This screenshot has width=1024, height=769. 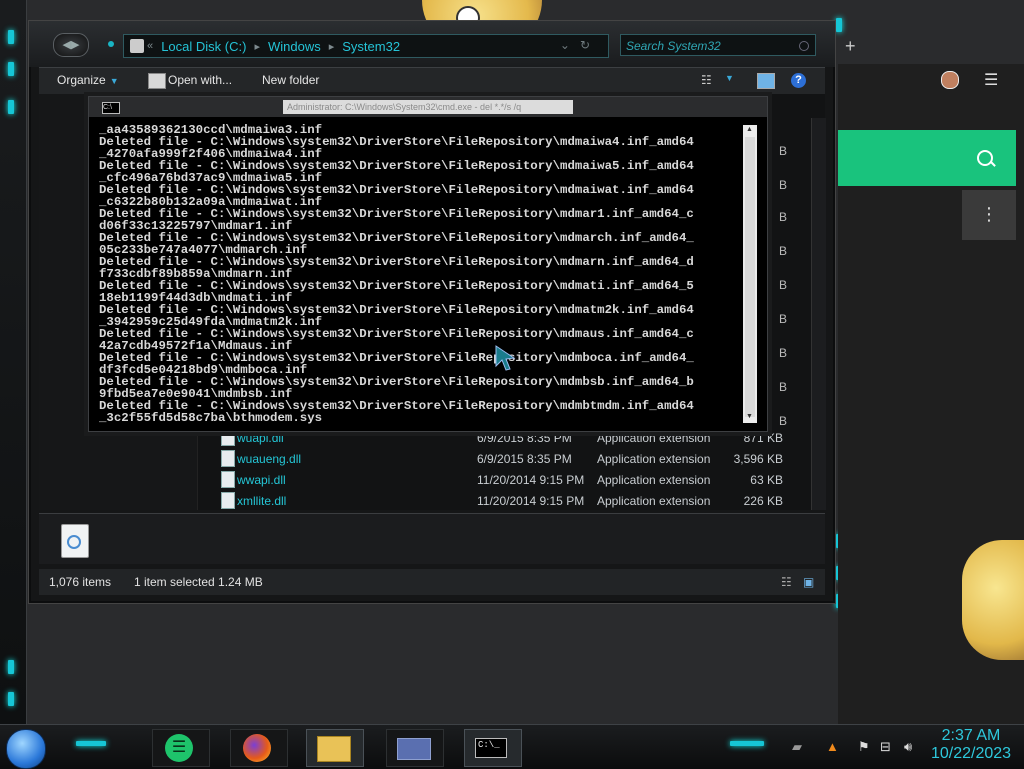 I want to click on system-clock: 2:37 AM 10/22/2023, so click(x=971, y=745).